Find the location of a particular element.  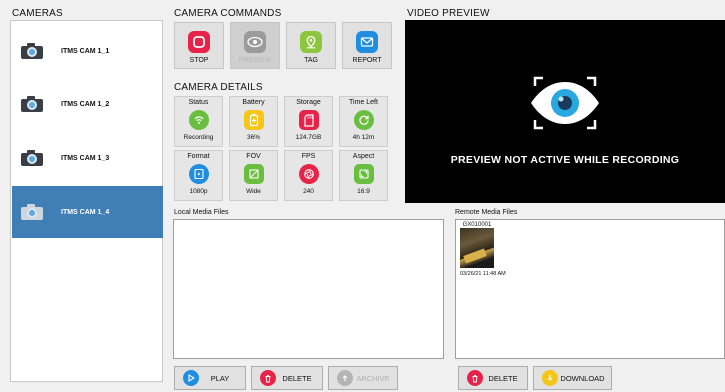

status-tile-title: Status is located at coordinates (198, 102).